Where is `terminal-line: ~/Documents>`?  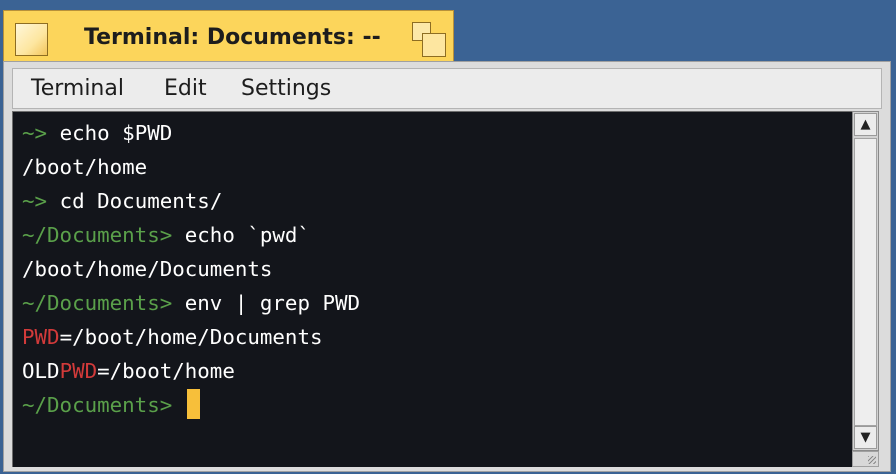 terminal-line: ~/Documents> is located at coordinates (111, 405).